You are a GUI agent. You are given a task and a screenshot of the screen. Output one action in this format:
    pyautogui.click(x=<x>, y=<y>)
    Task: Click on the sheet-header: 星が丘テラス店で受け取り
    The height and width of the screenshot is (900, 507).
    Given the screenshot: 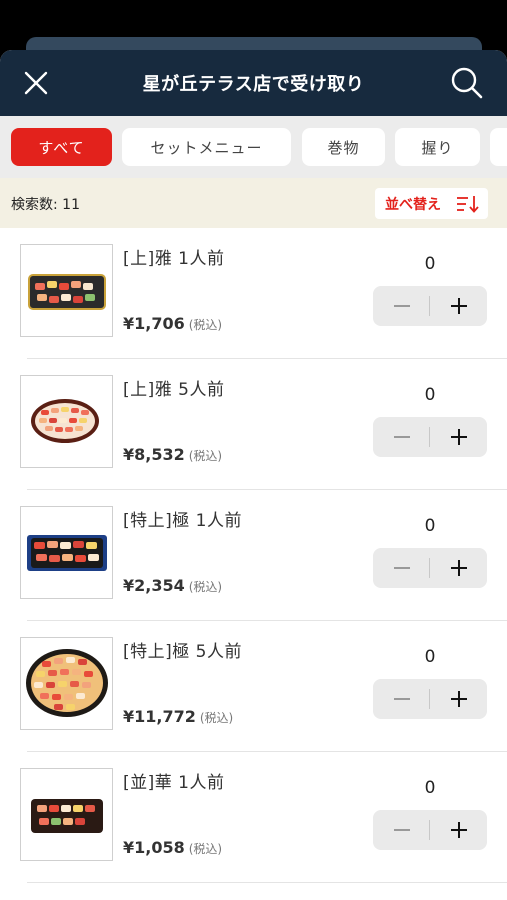 What is the action you would take?
    pyautogui.click(x=253, y=83)
    